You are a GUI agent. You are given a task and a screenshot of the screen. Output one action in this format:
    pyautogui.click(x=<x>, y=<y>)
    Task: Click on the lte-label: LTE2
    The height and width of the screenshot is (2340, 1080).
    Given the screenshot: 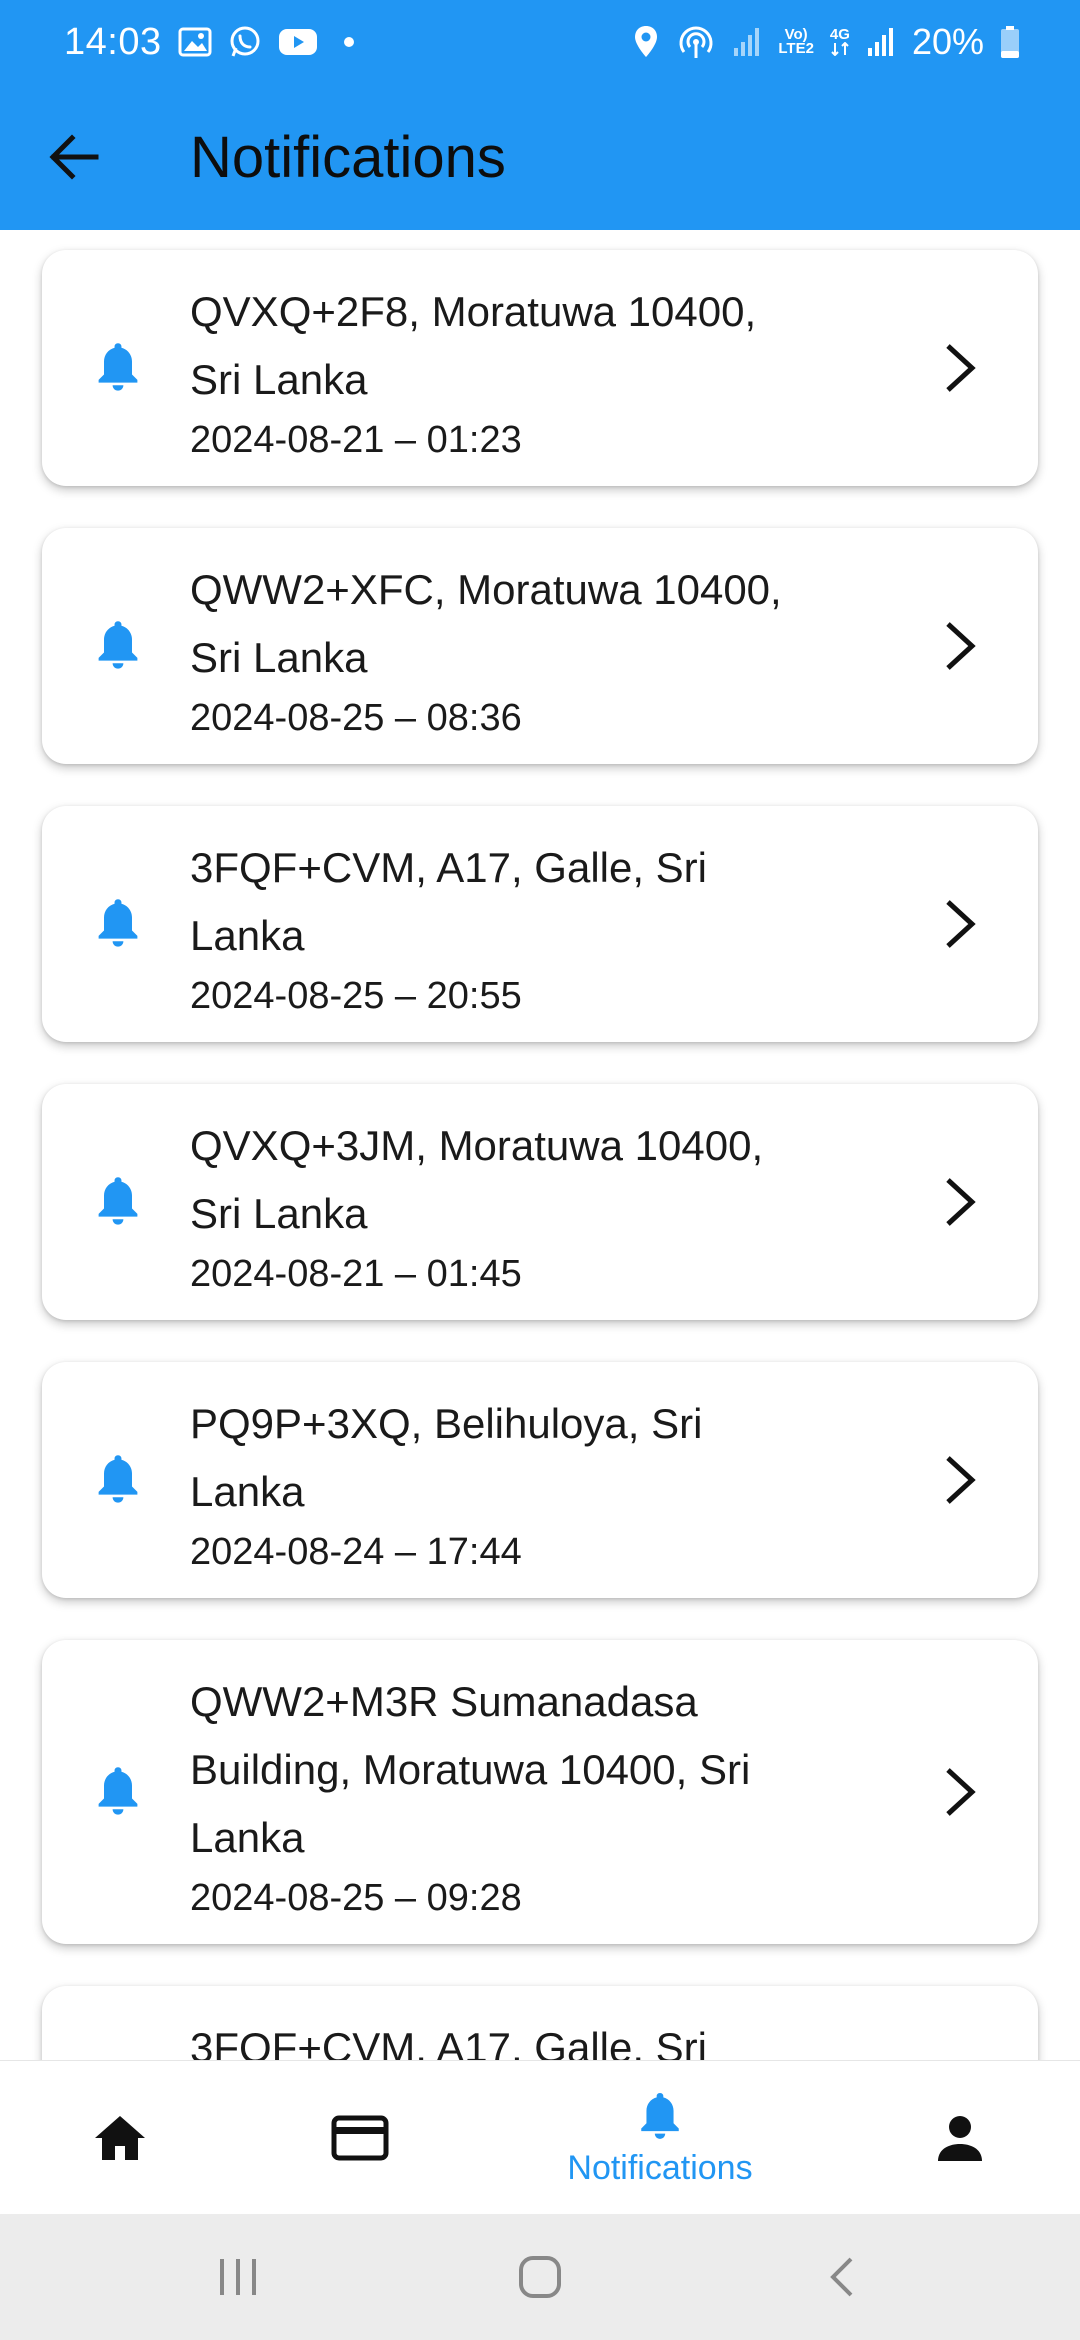 What is the action you would take?
    pyautogui.click(x=796, y=48)
    